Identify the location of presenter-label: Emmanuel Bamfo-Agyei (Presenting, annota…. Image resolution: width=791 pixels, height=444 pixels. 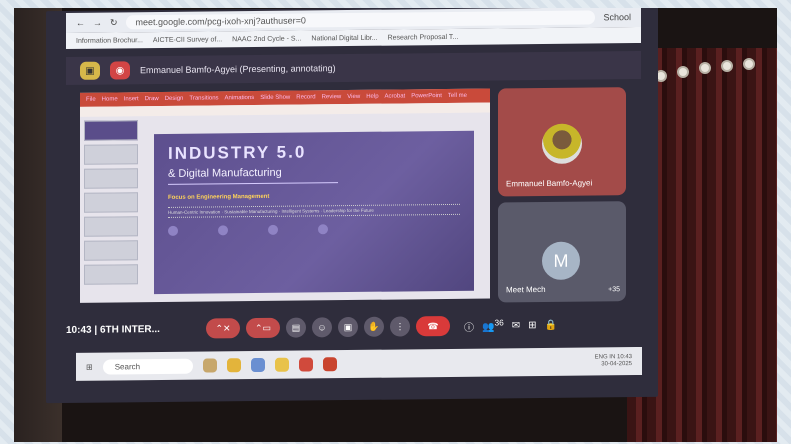
(238, 69).